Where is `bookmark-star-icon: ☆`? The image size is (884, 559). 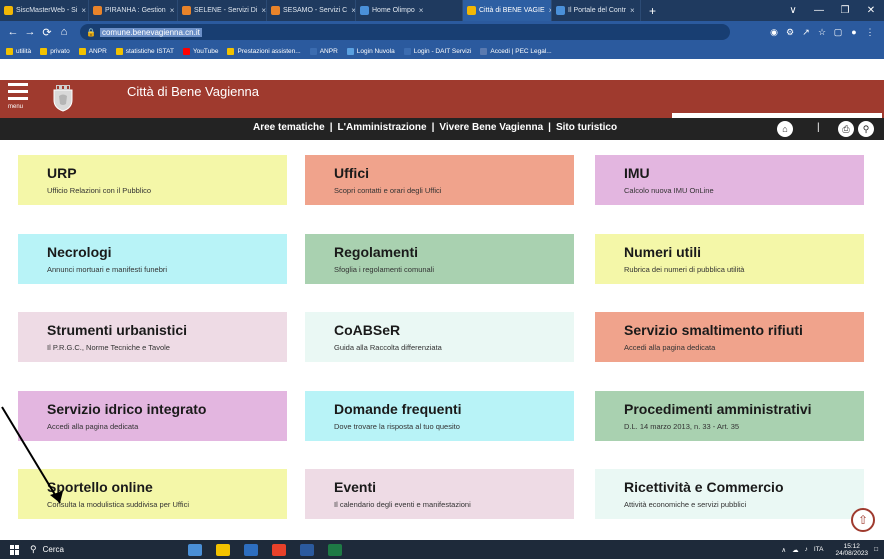
bookmark-star-icon: ☆ is located at coordinates (822, 32).